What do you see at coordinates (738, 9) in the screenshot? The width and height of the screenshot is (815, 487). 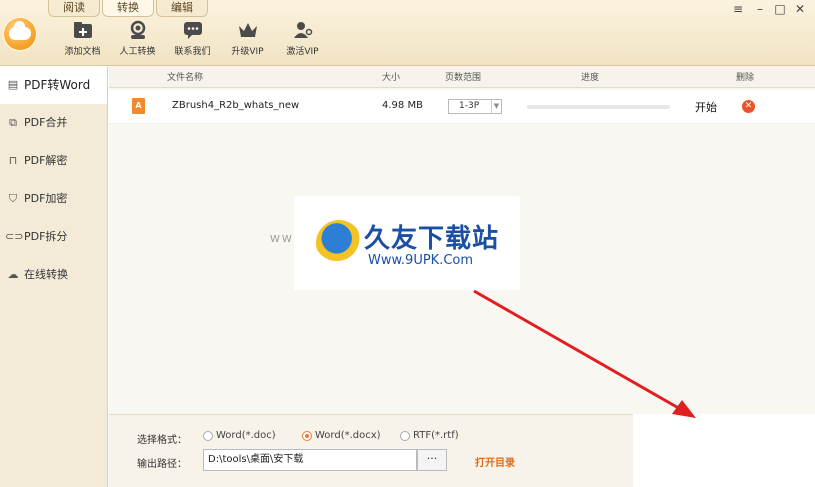 I see `menu-icon: ≡` at bounding box center [738, 9].